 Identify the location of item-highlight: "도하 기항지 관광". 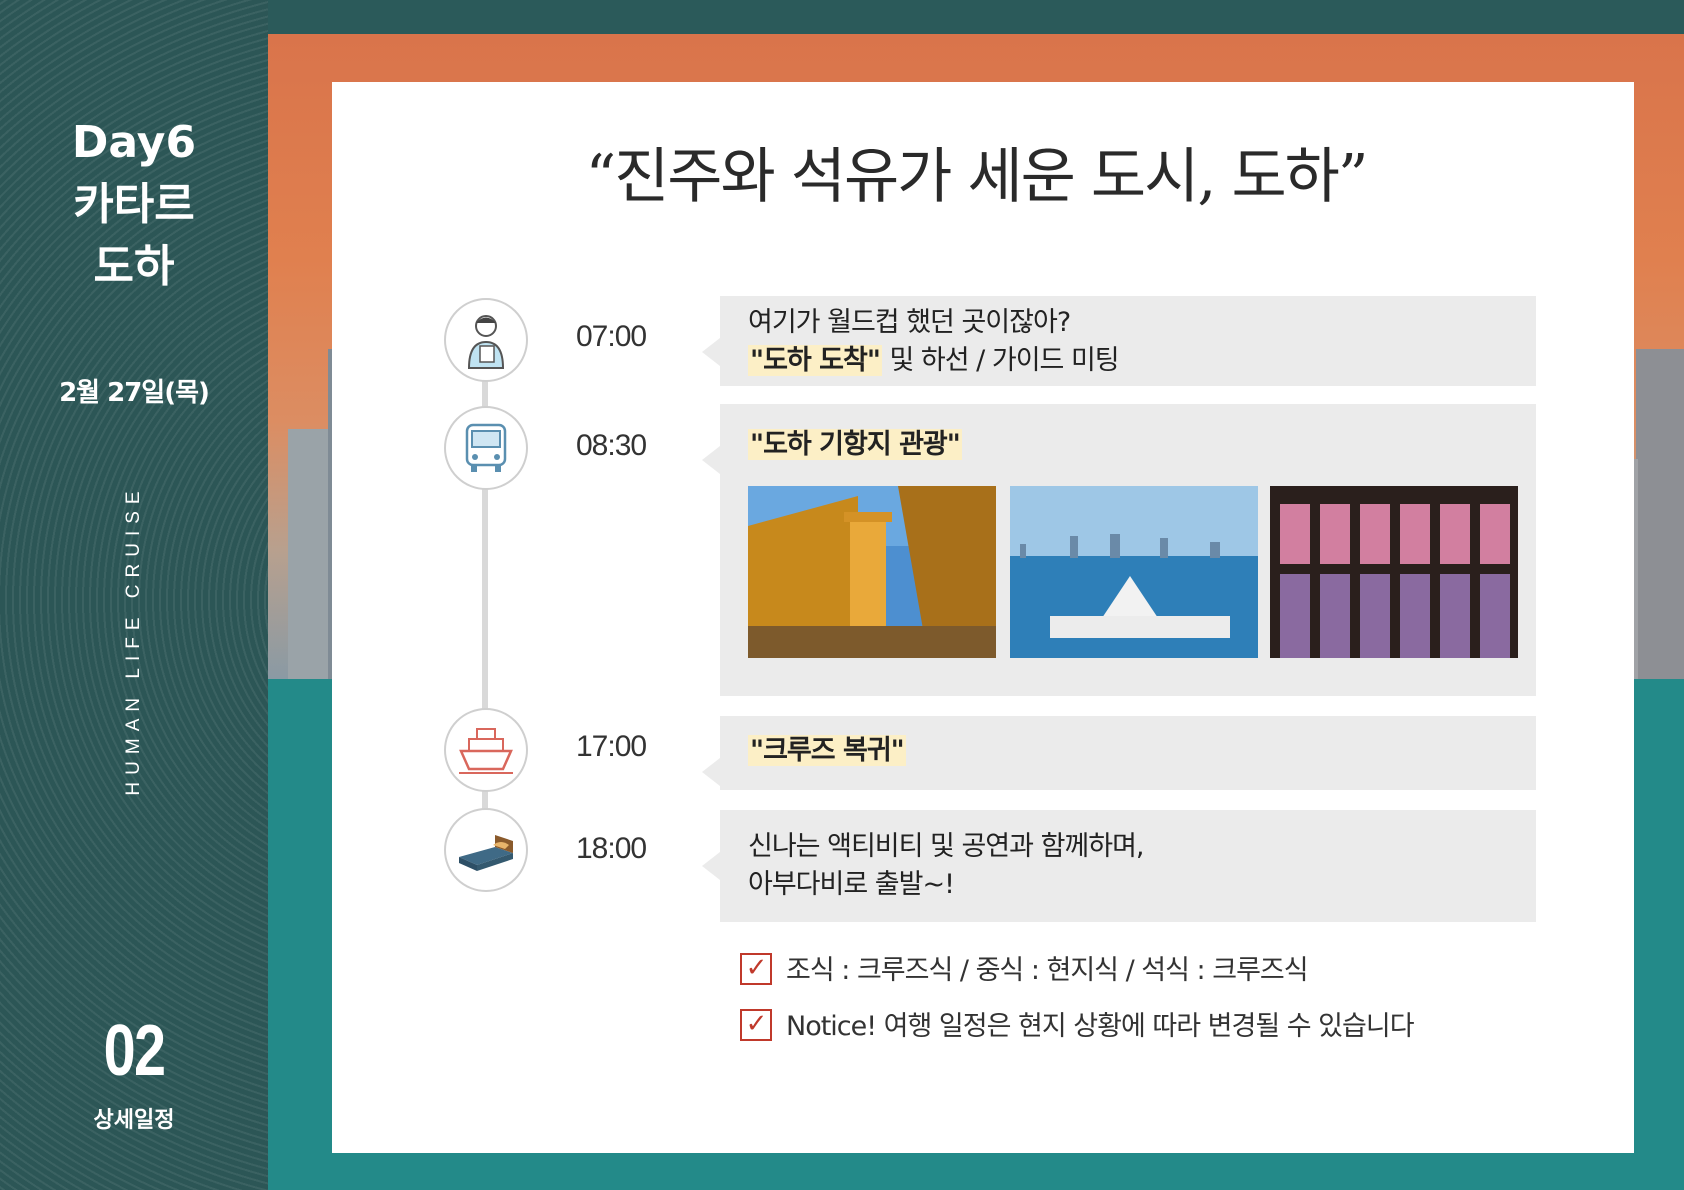
(855, 444).